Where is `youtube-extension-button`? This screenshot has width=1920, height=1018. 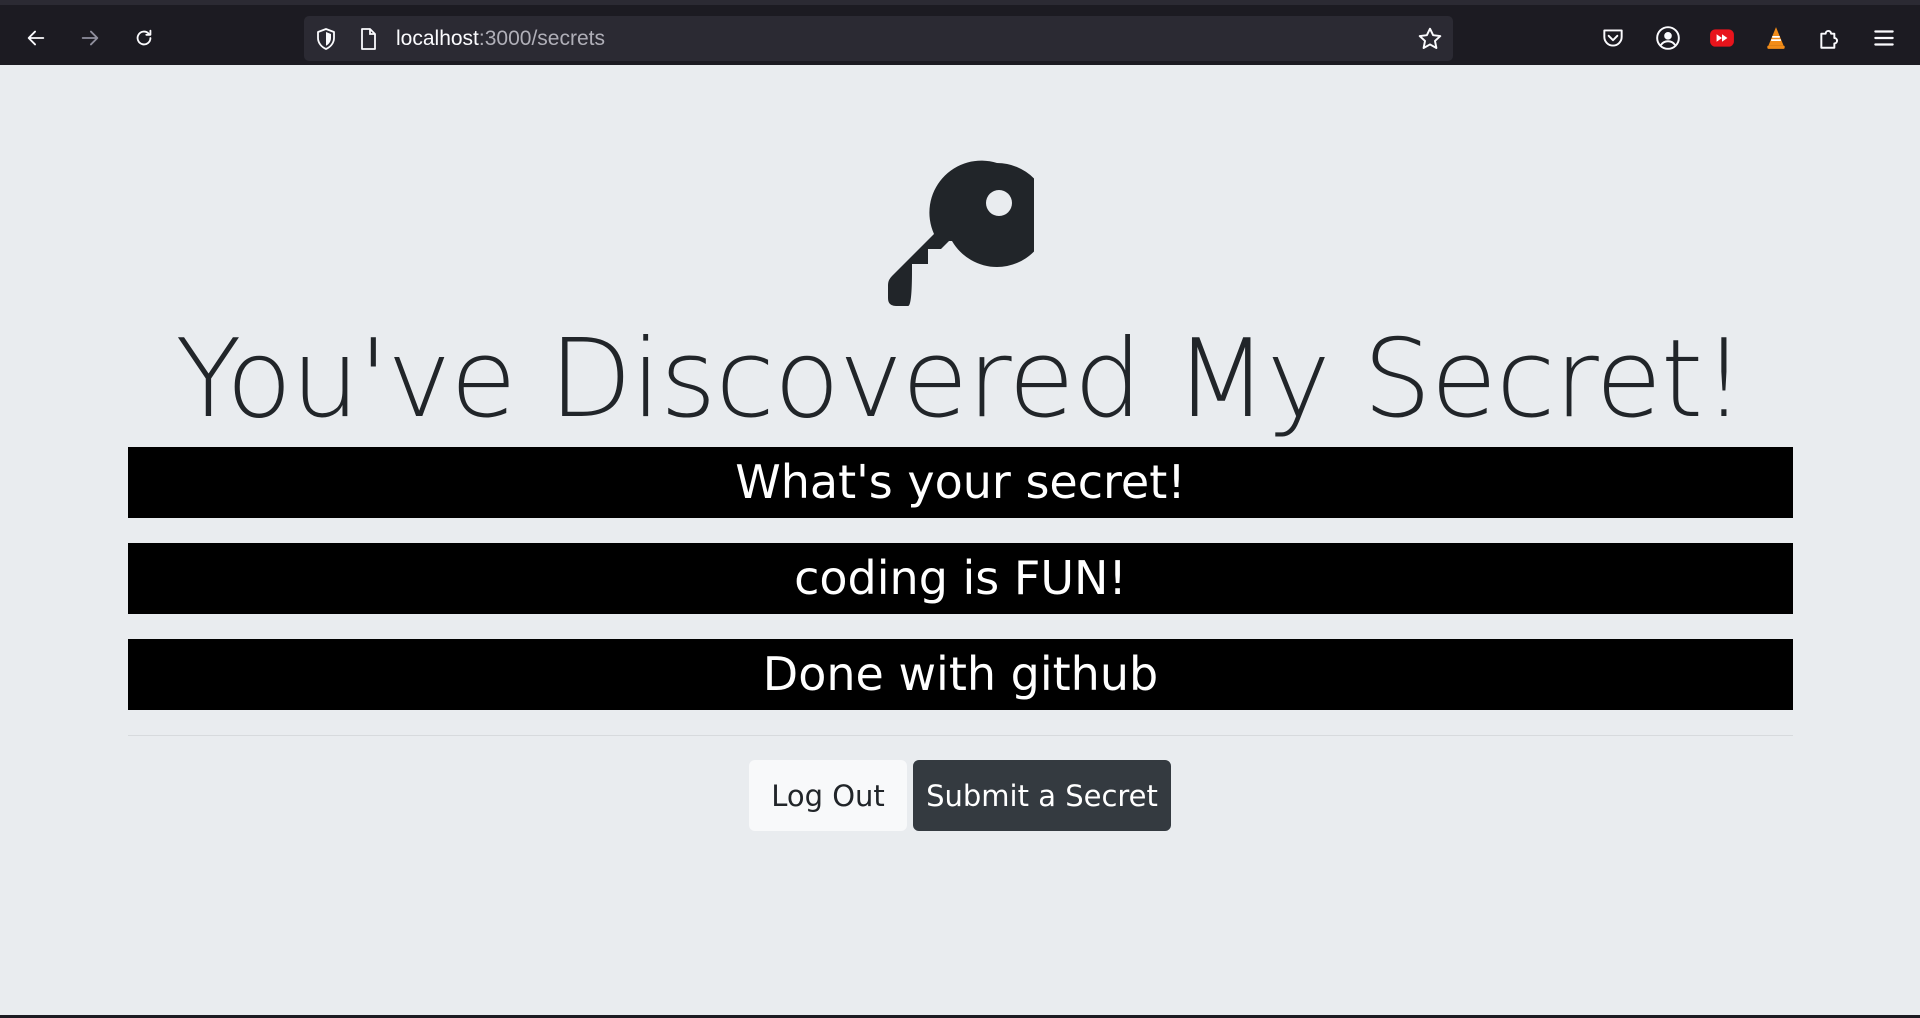 youtube-extension-button is located at coordinates (1722, 38).